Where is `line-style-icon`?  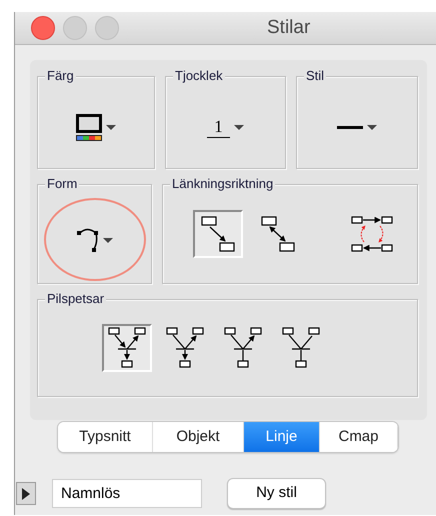
line-style-icon is located at coordinates (350, 127).